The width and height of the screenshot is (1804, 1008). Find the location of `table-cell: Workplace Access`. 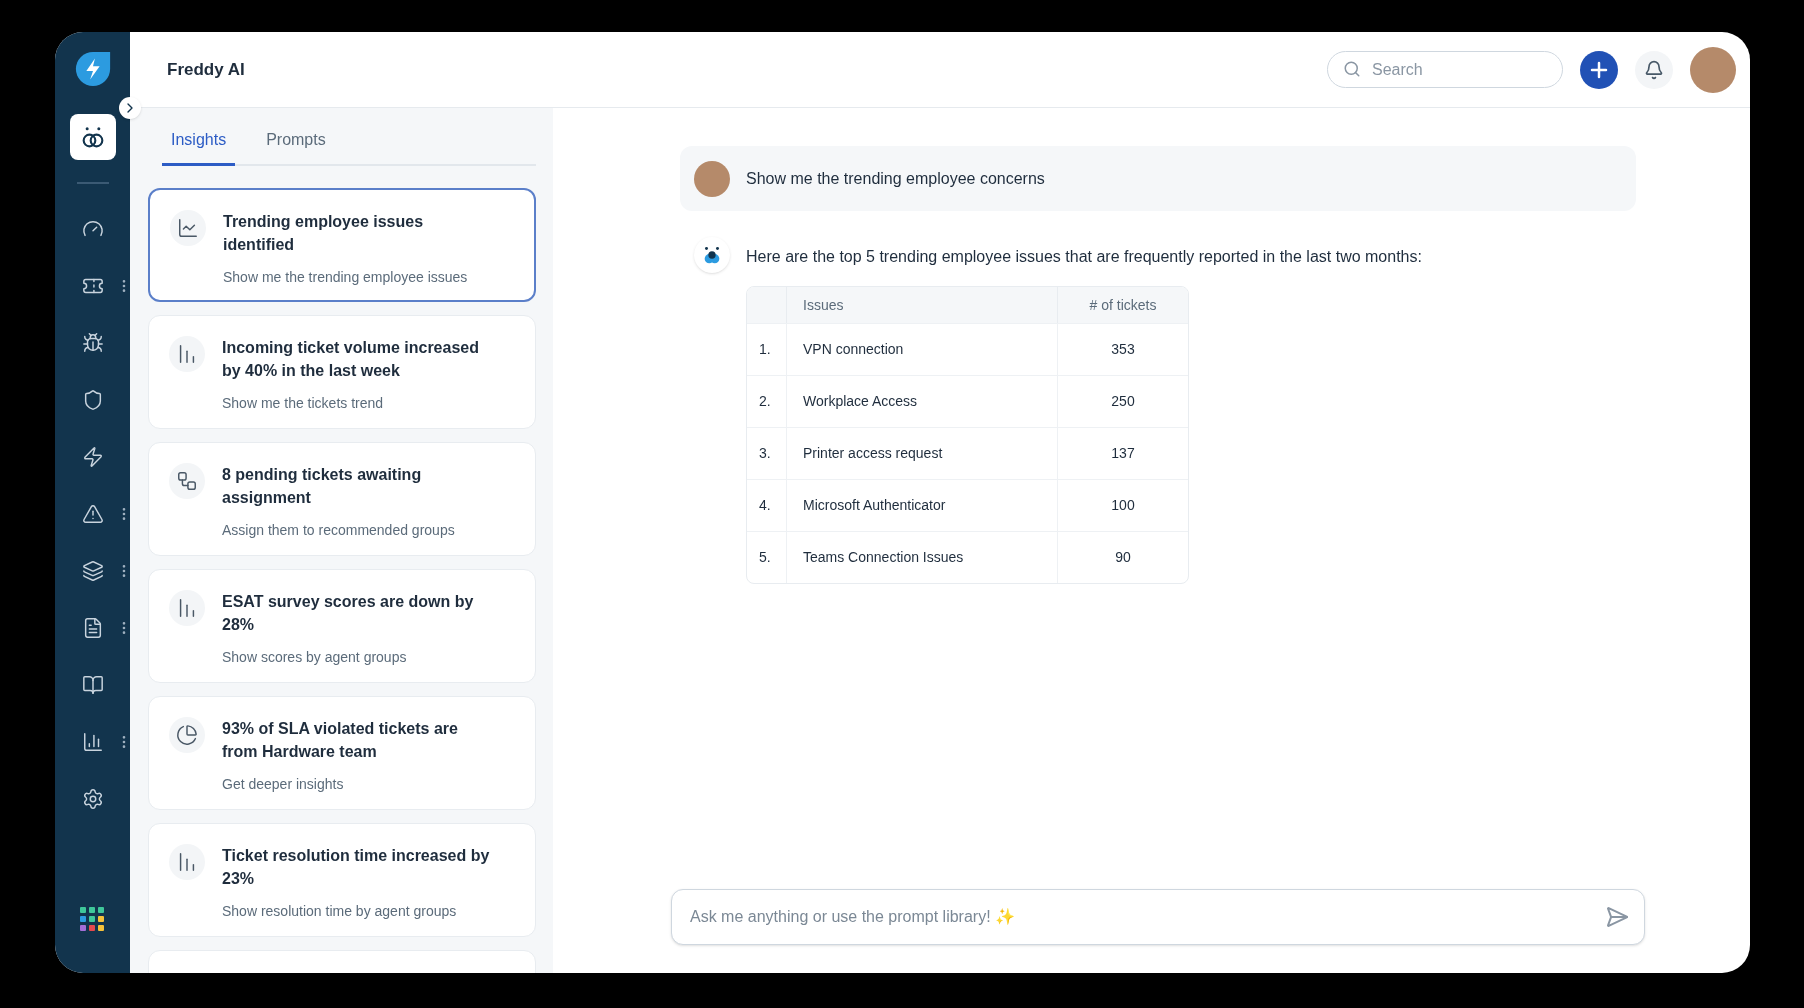

table-cell: Workplace Access is located at coordinates (922, 401).